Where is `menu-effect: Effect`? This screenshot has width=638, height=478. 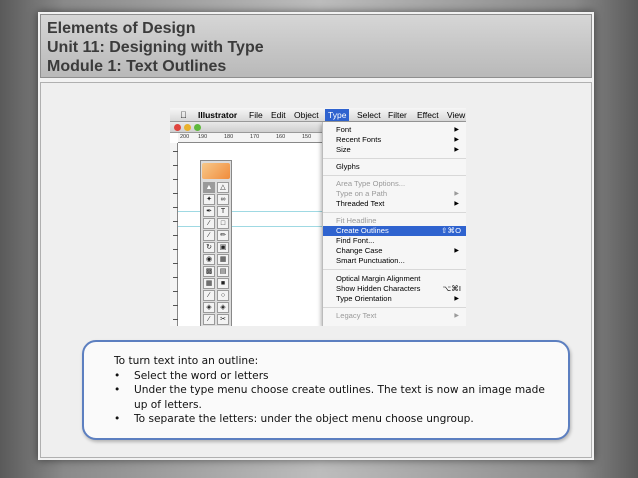
menu-effect: Effect is located at coordinates (428, 115).